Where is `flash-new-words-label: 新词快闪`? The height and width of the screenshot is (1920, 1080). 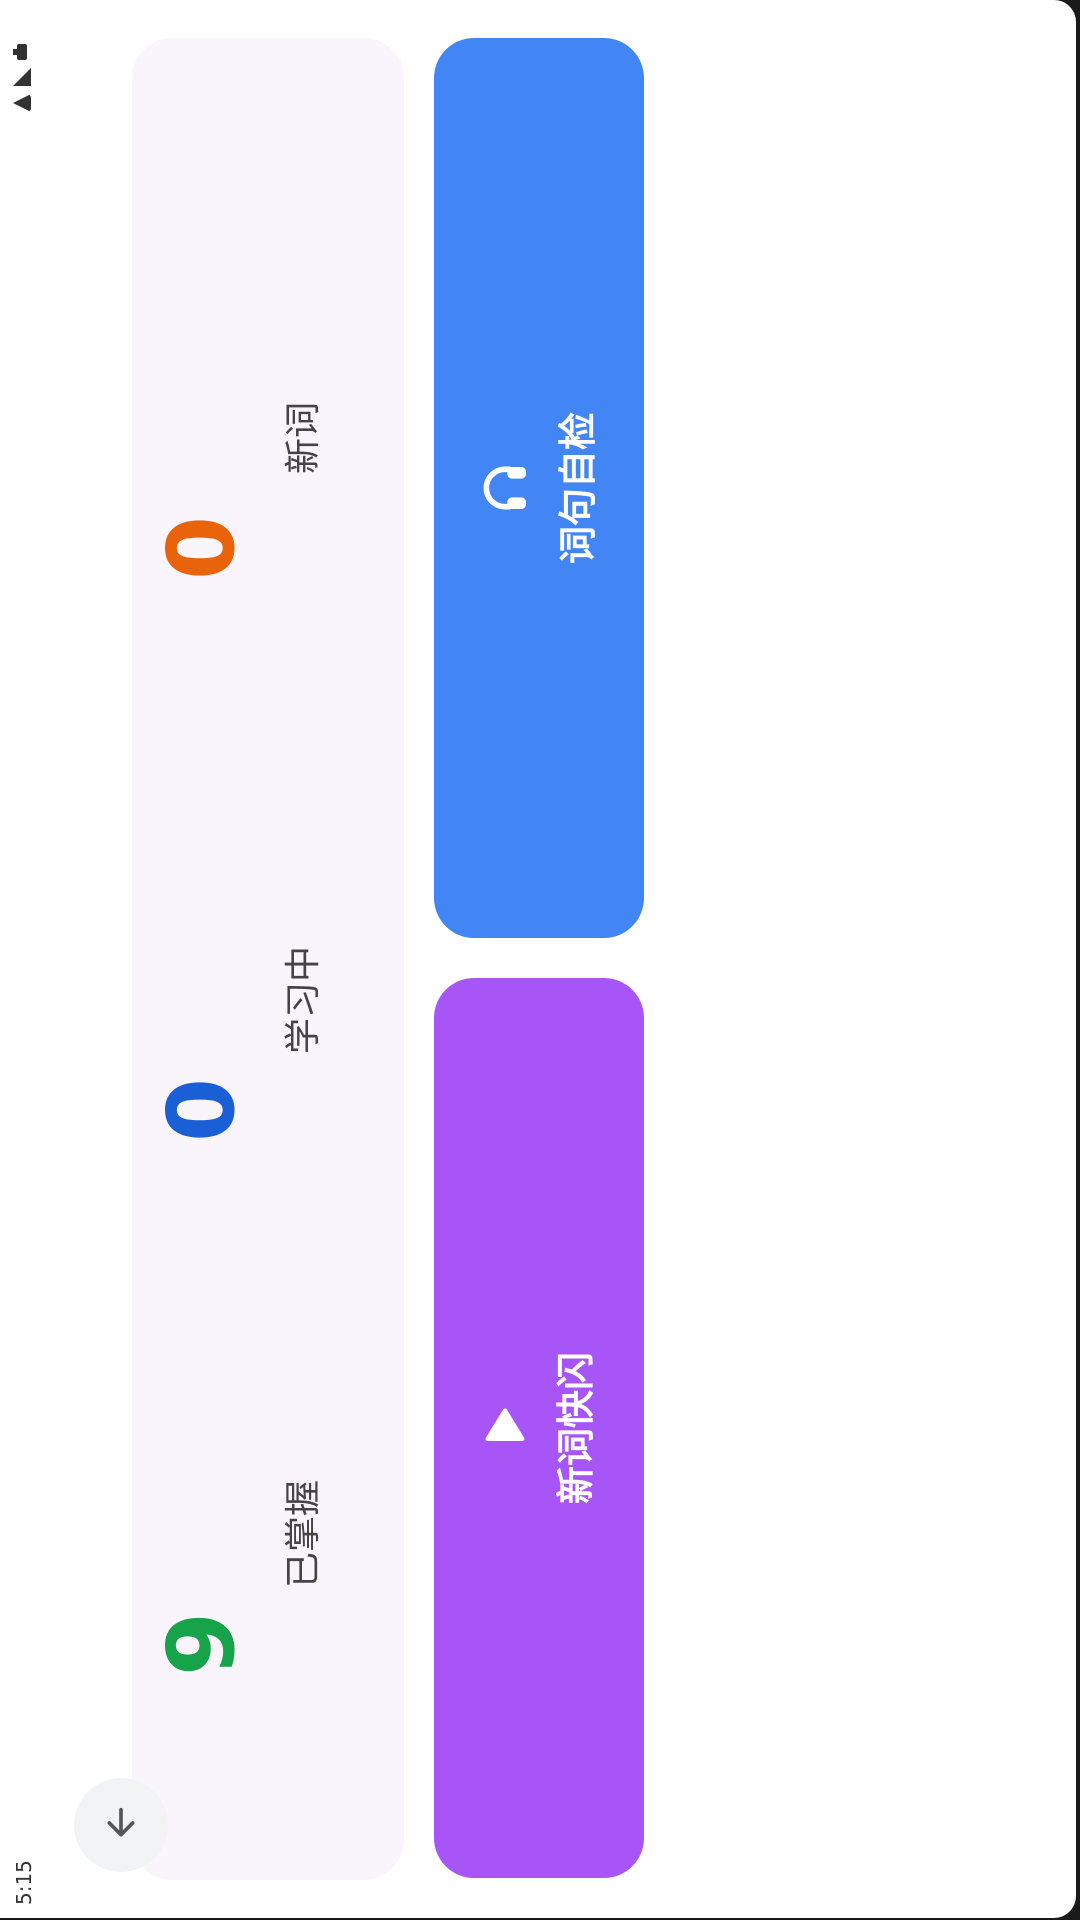 flash-new-words-label: 新词快闪 is located at coordinates (575, 1428).